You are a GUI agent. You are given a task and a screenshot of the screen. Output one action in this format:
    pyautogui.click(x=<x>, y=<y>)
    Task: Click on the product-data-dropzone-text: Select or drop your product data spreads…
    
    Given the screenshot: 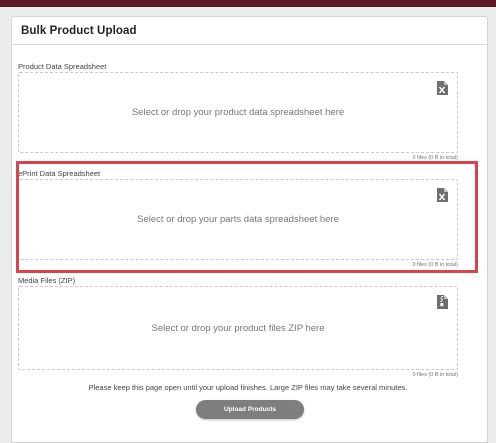 What is the action you would take?
    pyautogui.click(x=238, y=112)
    